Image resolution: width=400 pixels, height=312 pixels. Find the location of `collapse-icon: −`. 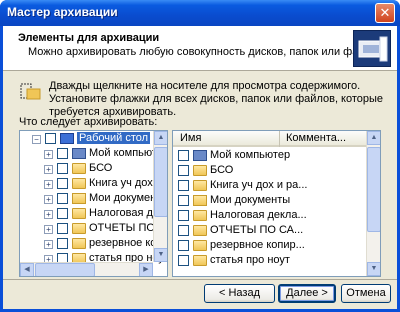

collapse-icon: − is located at coordinates (36, 139).